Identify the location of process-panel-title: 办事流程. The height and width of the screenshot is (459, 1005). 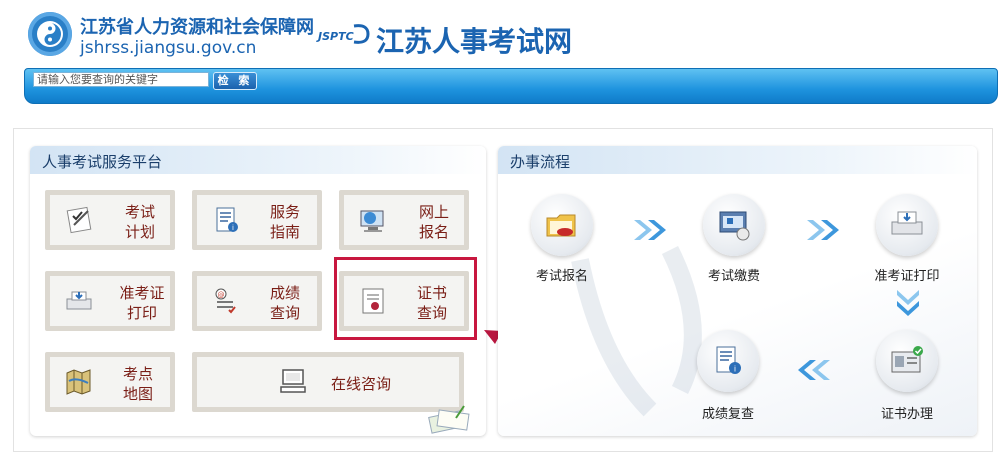
(540, 162).